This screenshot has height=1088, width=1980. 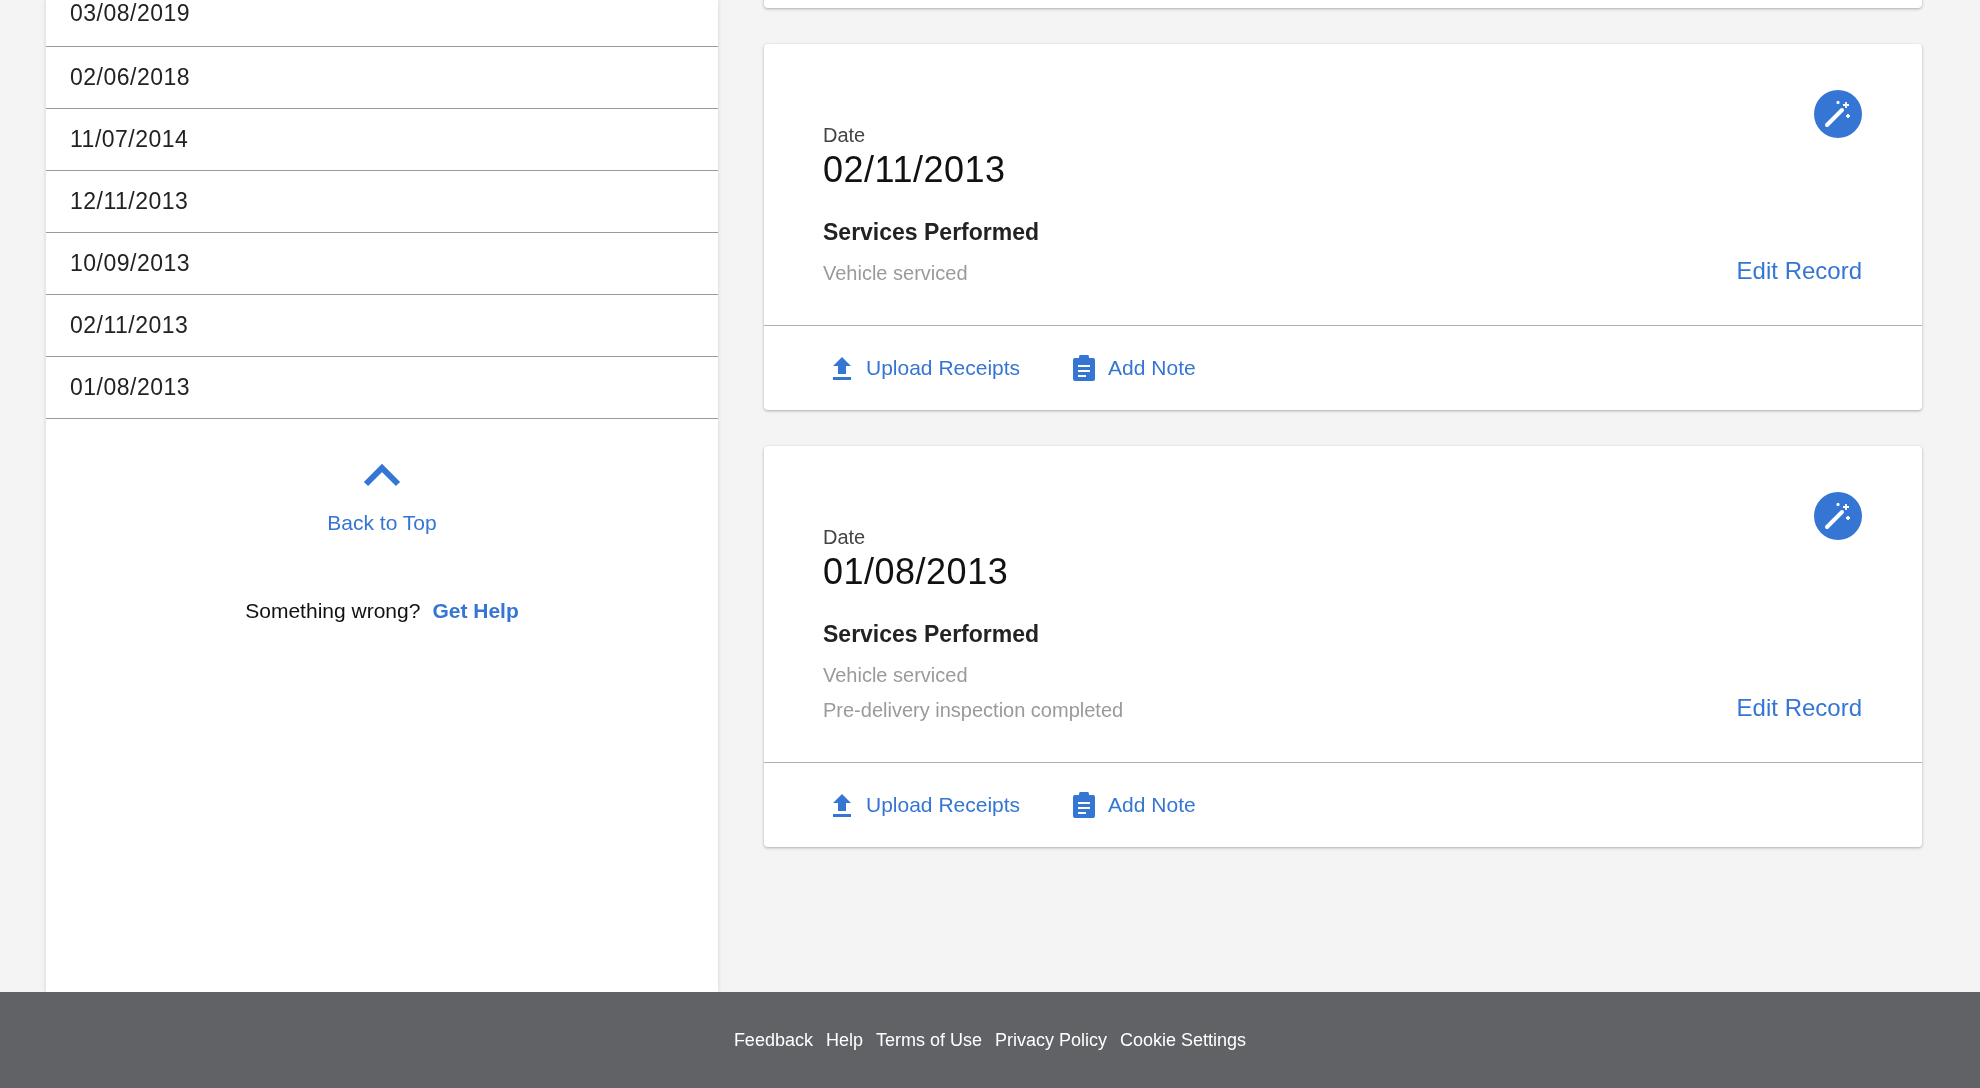 What do you see at coordinates (382, 202) in the screenshot?
I see `date-list-item: 12/11/2013` at bounding box center [382, 202].